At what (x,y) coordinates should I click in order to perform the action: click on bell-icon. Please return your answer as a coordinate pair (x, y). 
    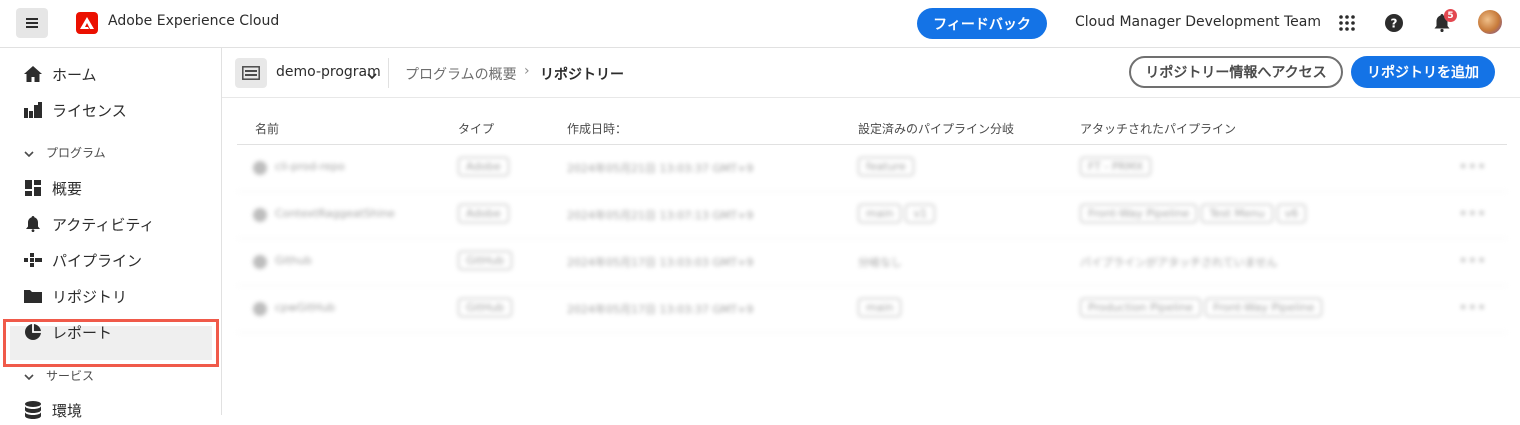
    Looking at the image, I should click on (33, 224).